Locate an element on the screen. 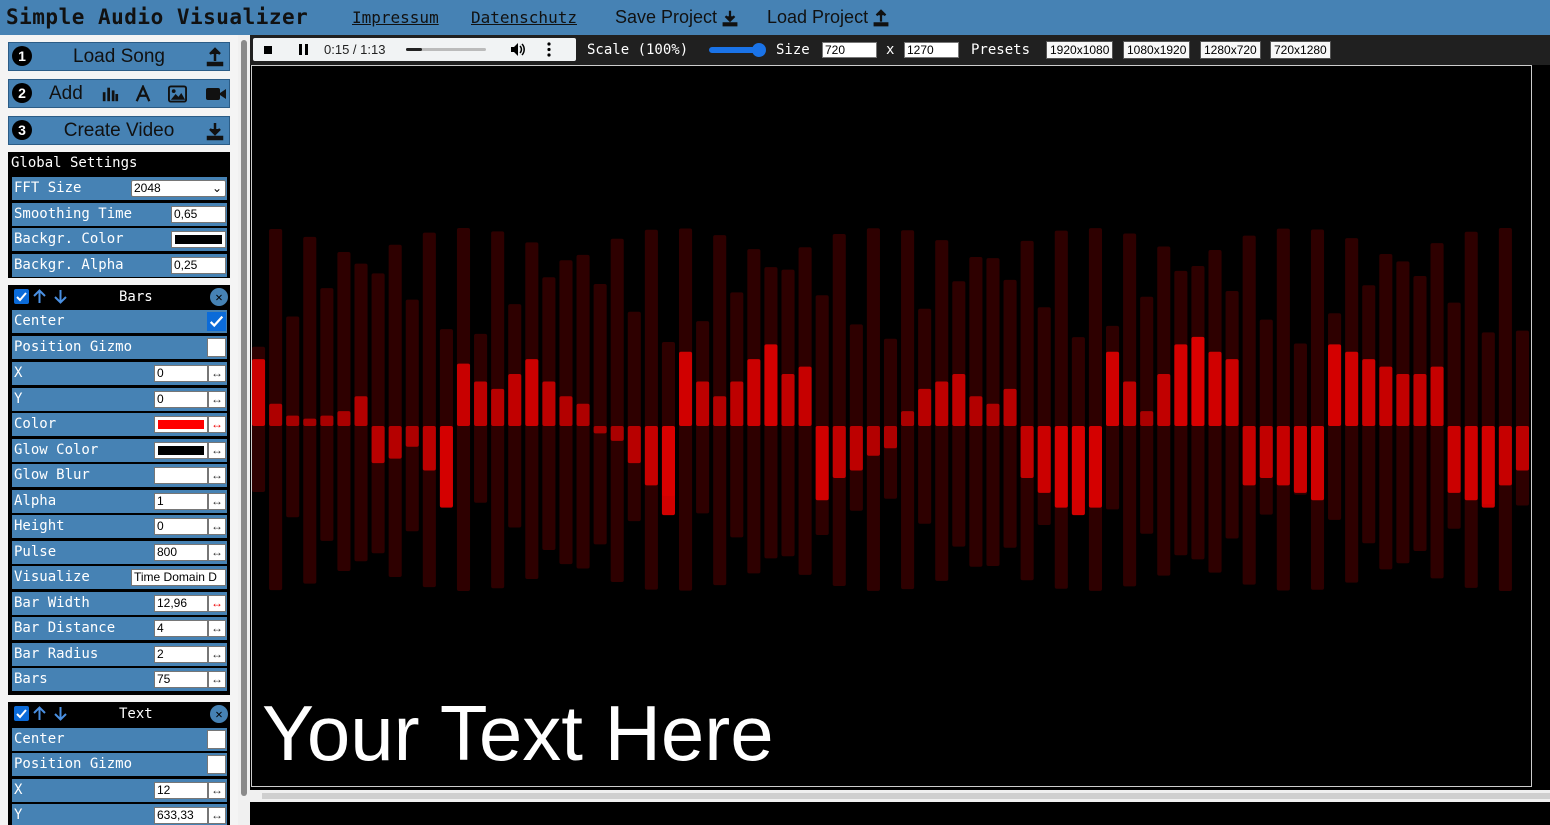 The image size is (1550, 825). save-project-label: Save Project is located at coordinates (666, 17).